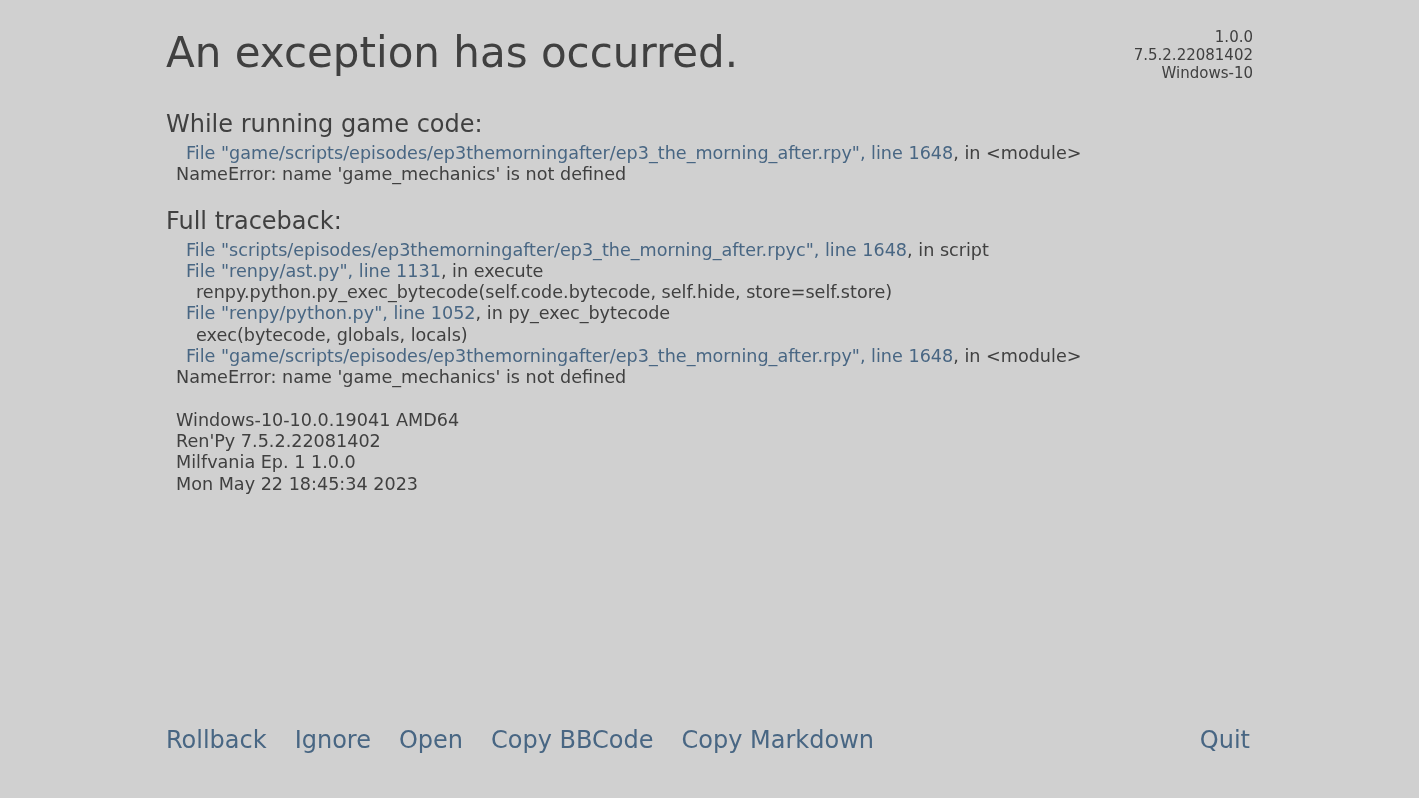  Describe the element at coordinates (547, 249) in the screenshot. I see `file-link: File "scripts/episodes/ep3themorningafter/ep3_the_morning_after.rpyc", line 1648` at that location.